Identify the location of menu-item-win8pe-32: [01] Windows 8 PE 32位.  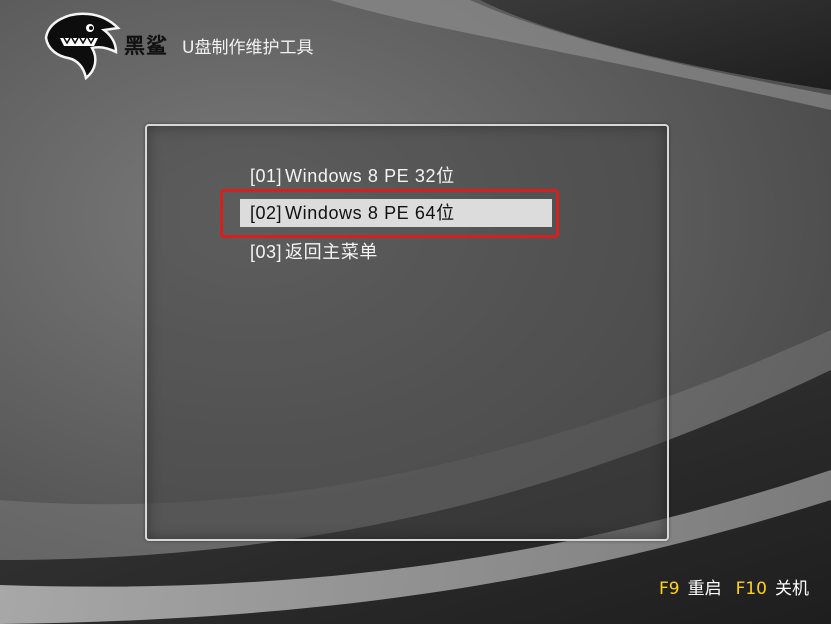
(352, 176).